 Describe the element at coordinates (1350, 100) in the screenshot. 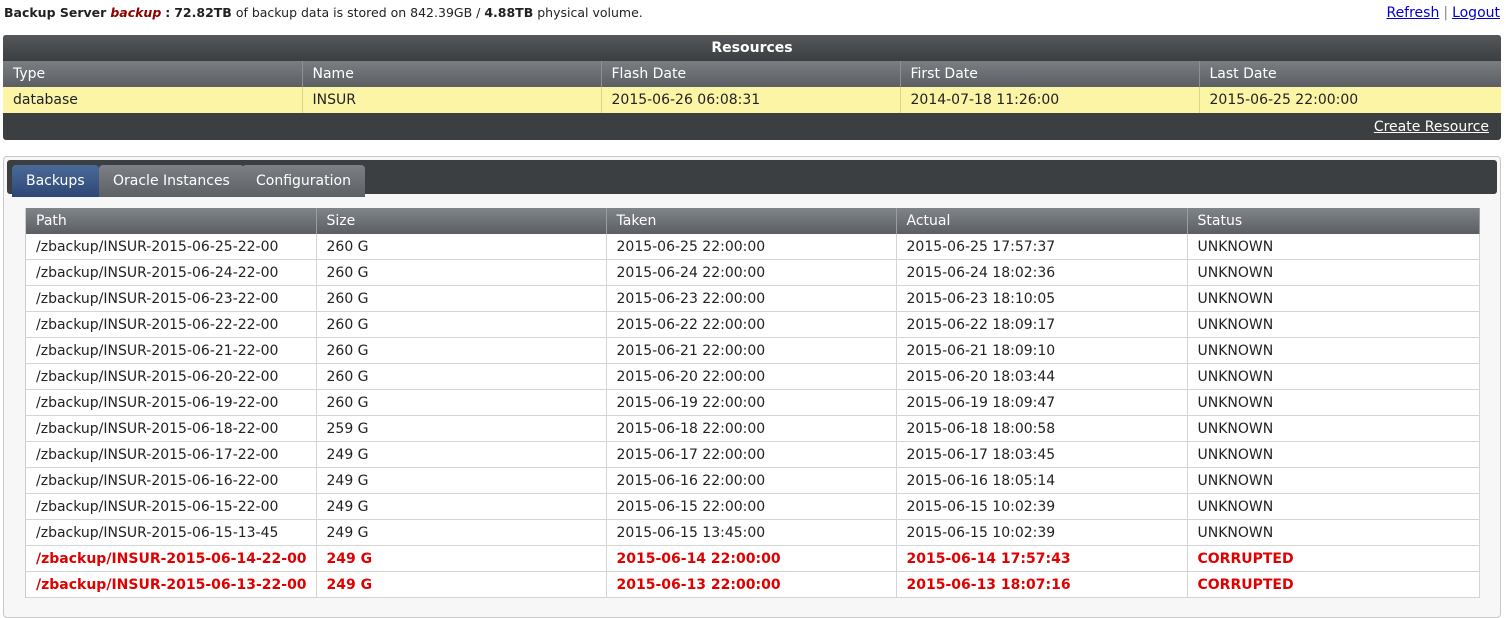

I see `resource-last-date: 2015-06-25 22:00:00` at that location.